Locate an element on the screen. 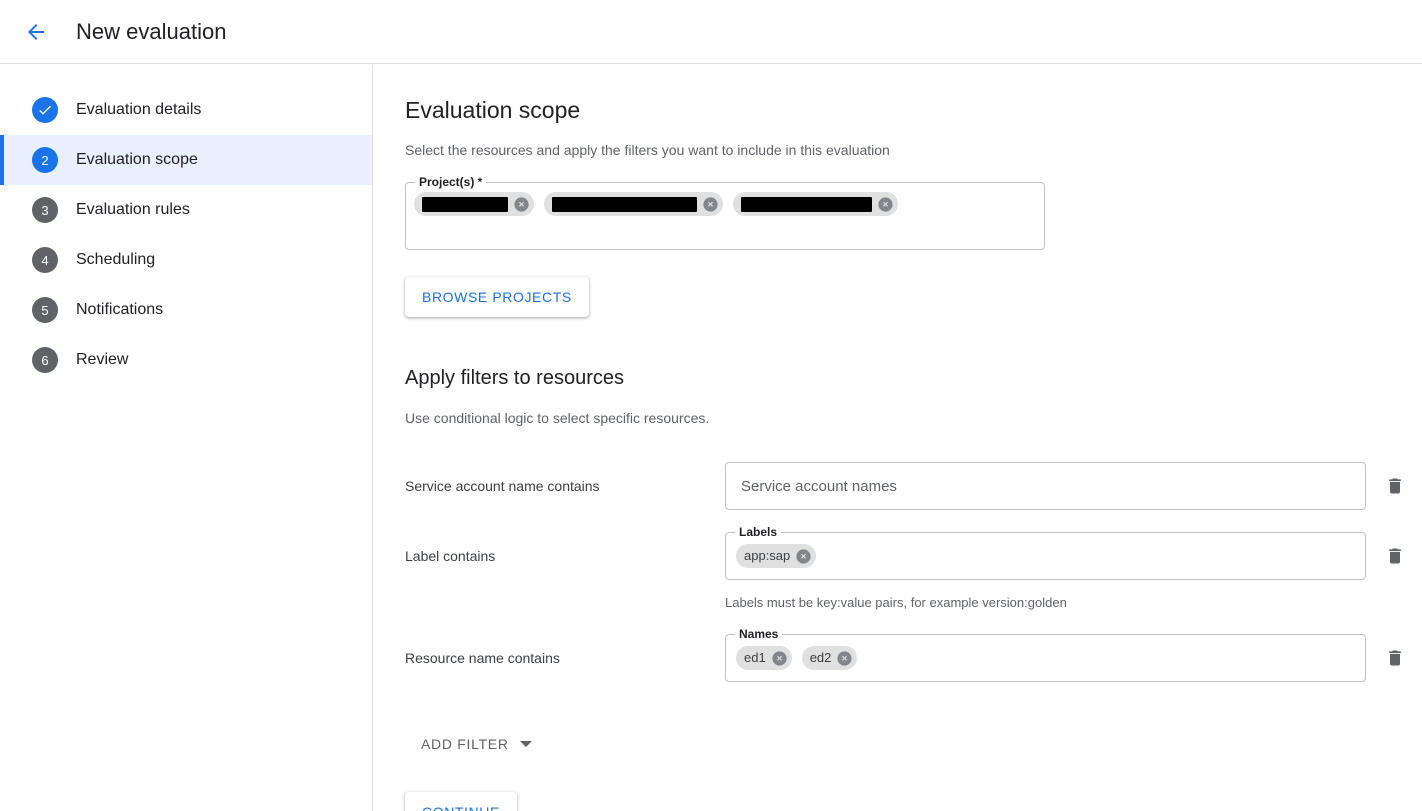 The width and height of the screenshot is (1422, 811). filter-row: Service account name contains is located at coordinates (913, 486).